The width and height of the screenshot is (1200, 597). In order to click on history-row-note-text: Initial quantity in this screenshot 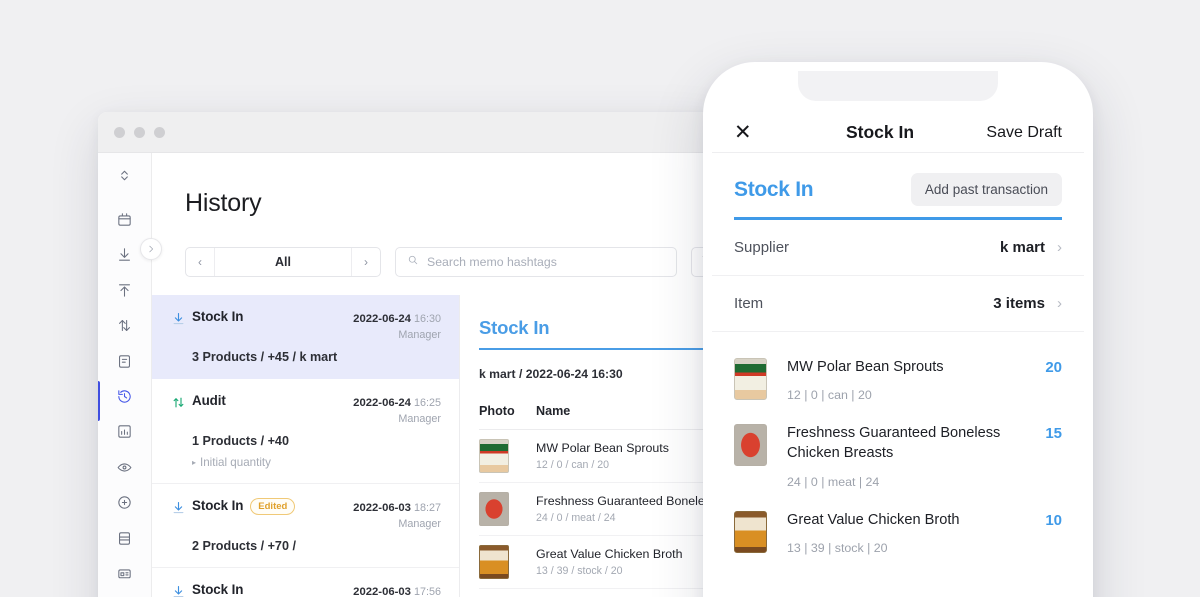, I will do `click(235, 462)`.